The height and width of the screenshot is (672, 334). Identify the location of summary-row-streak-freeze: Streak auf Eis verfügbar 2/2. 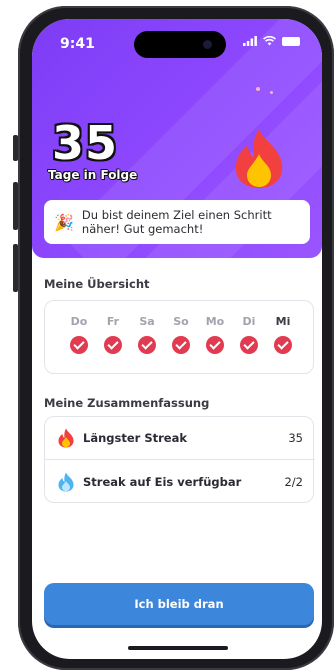
(180, 481).